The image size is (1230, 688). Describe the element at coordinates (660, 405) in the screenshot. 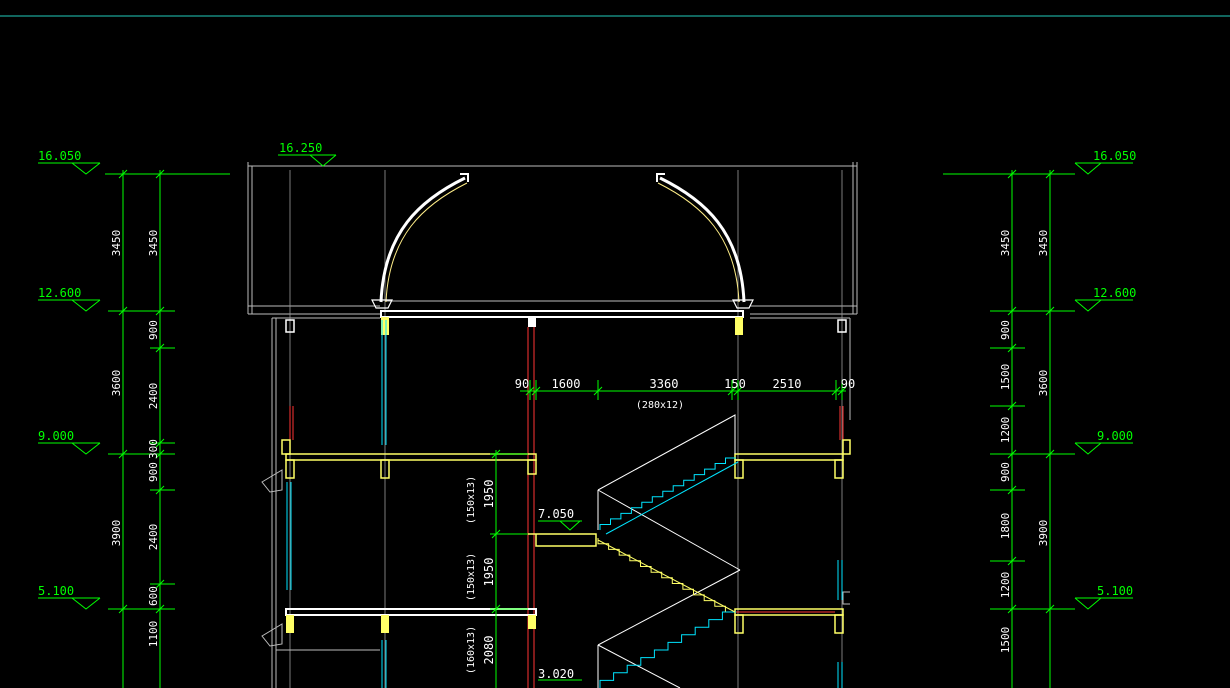

I see `tread-note: (280x12)` at that location.